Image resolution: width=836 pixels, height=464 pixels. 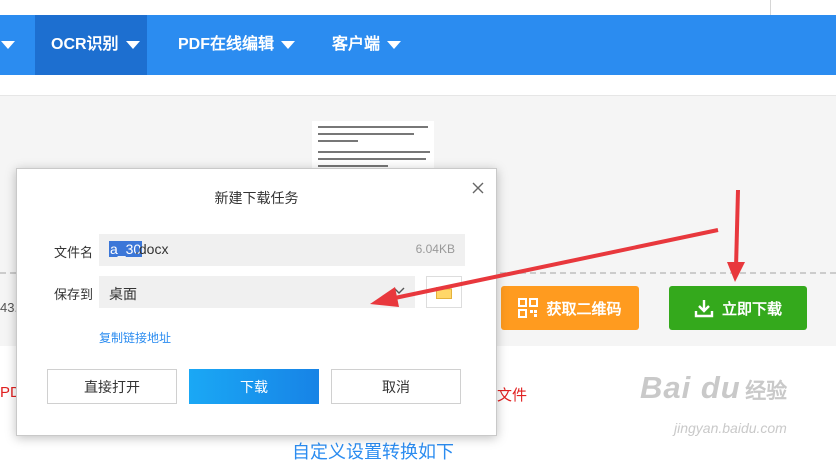 I want to click on annotation-arrow-to-saveto, so click(x=544, y=267).